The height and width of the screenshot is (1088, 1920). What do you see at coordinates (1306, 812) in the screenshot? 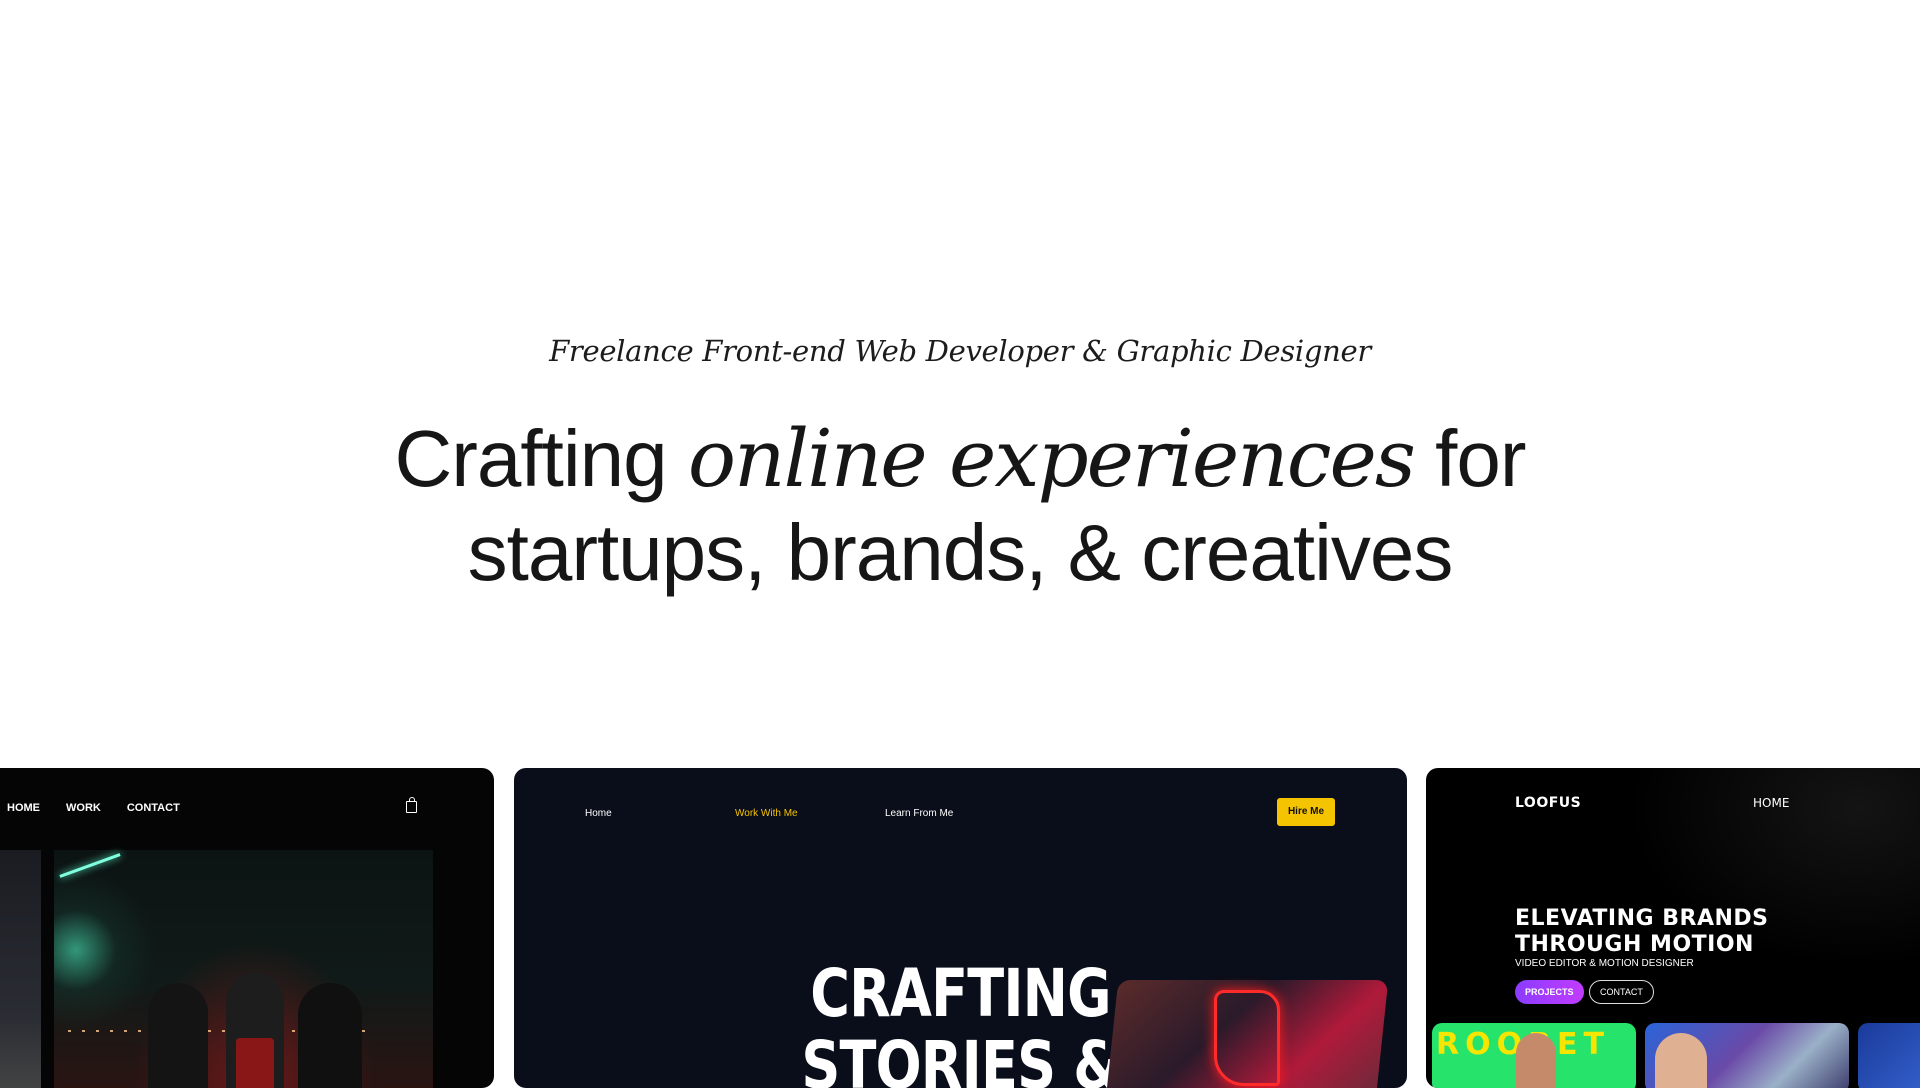
I see `hire-me-button: Hire Me` at bounding box center [1306, 812].